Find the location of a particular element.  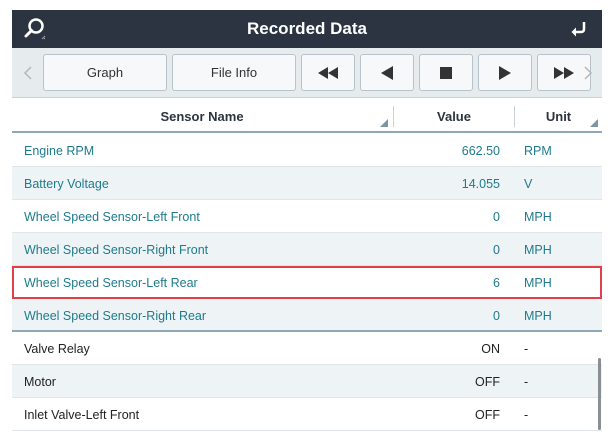

sensor-name: Inlet Valve-Left Front is located at coordinates (82, 414).